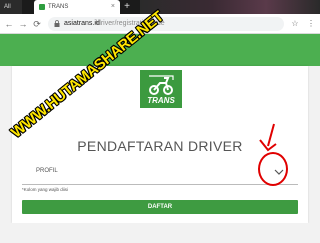  I want to click on new-tab-button: +, so click(127, 7).